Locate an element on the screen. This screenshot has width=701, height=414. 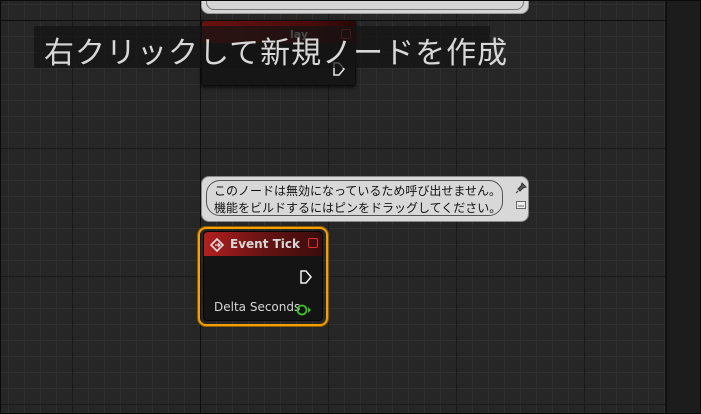
delegate-pin-icon is located at coordinates (313, 243).